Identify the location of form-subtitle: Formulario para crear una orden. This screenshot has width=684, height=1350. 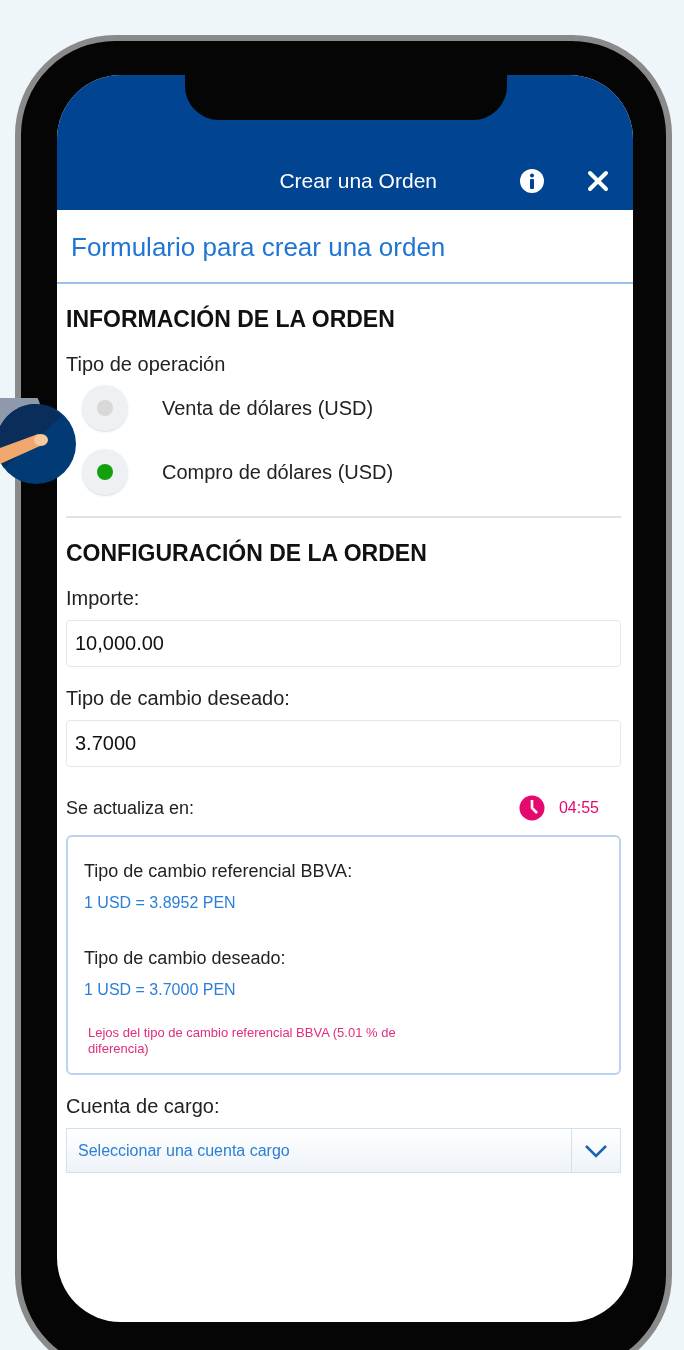
(345, 247).